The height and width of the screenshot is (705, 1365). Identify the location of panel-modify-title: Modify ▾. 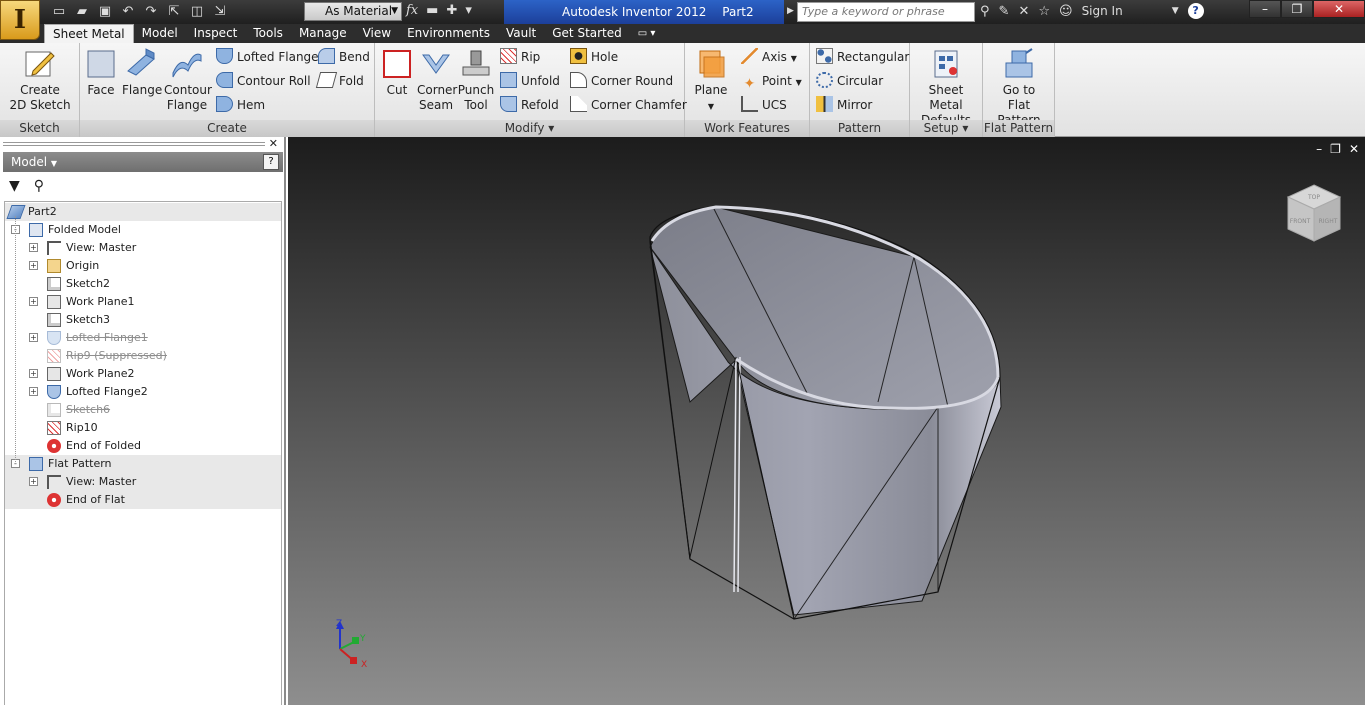
(529, 128).